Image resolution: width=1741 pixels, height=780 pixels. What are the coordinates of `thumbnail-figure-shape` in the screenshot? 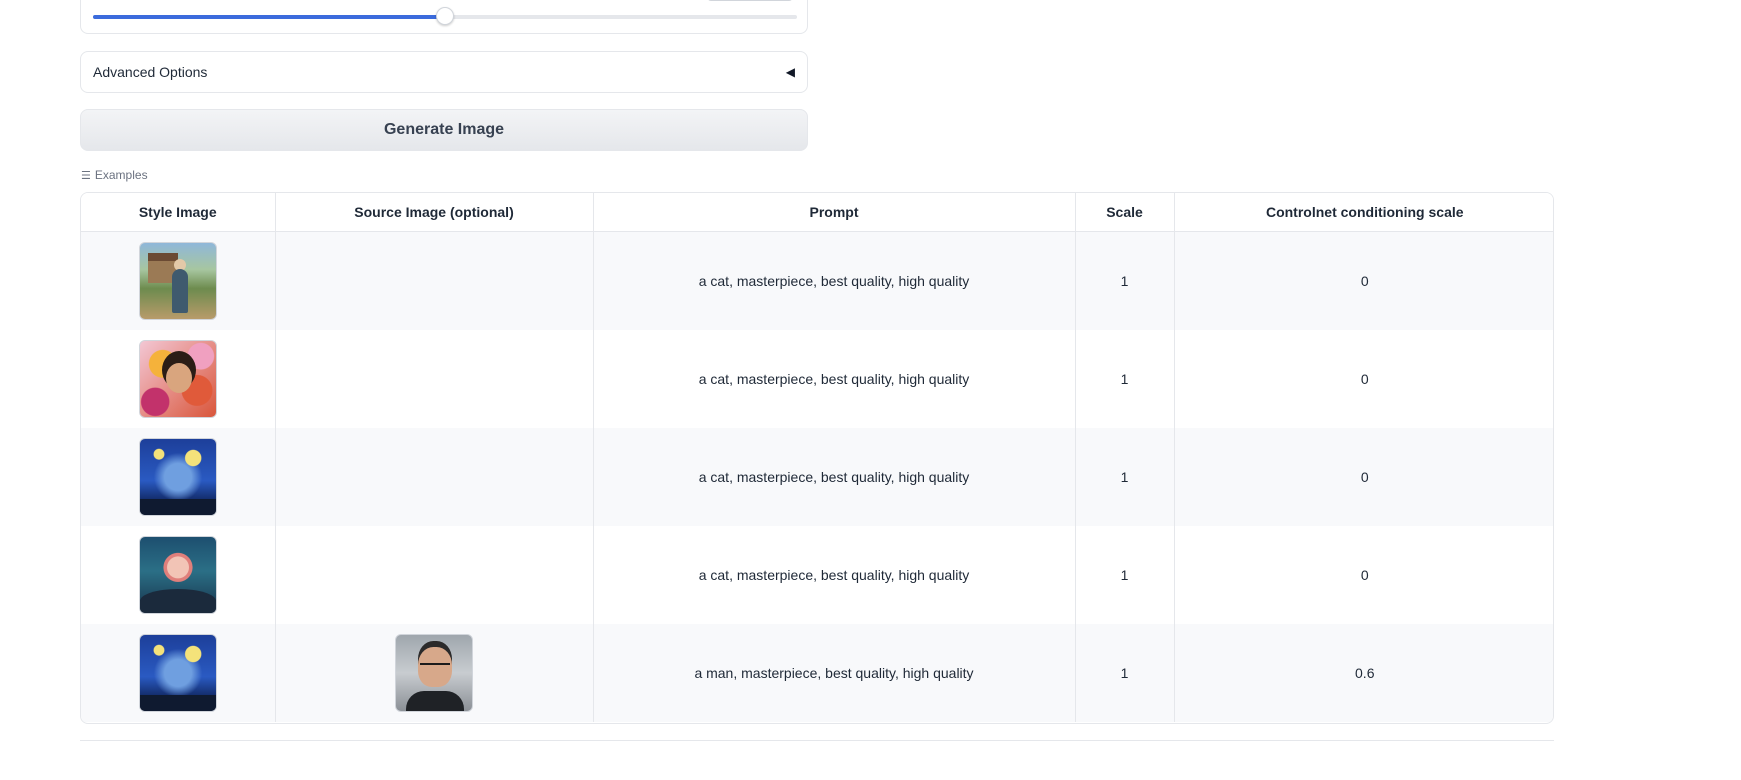 It's located at (179, 291).